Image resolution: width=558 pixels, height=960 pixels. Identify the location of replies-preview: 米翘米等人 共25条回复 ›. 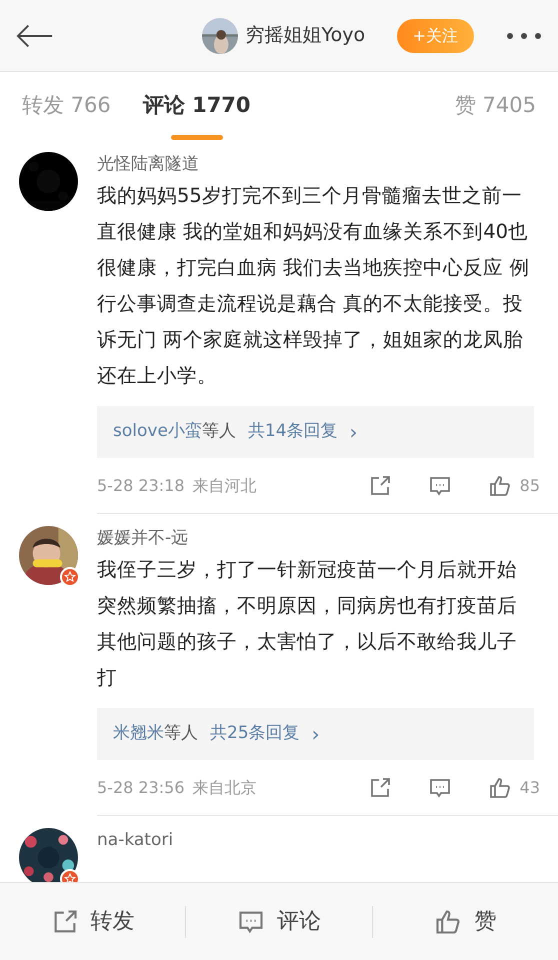
(315, 734).